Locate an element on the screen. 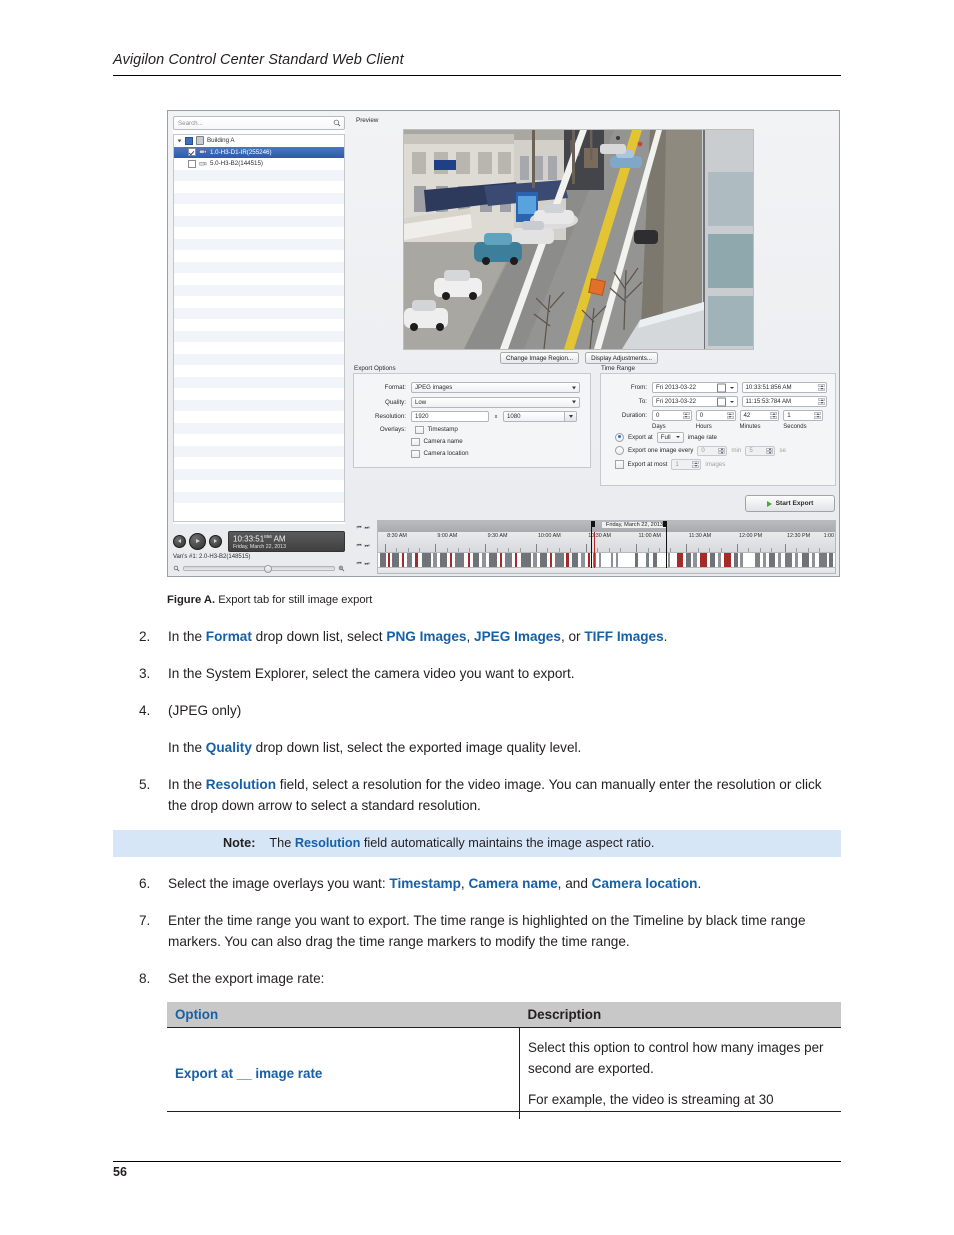  from-time-input: 10:33:51:856 AM is located at coordinates (784, 387).